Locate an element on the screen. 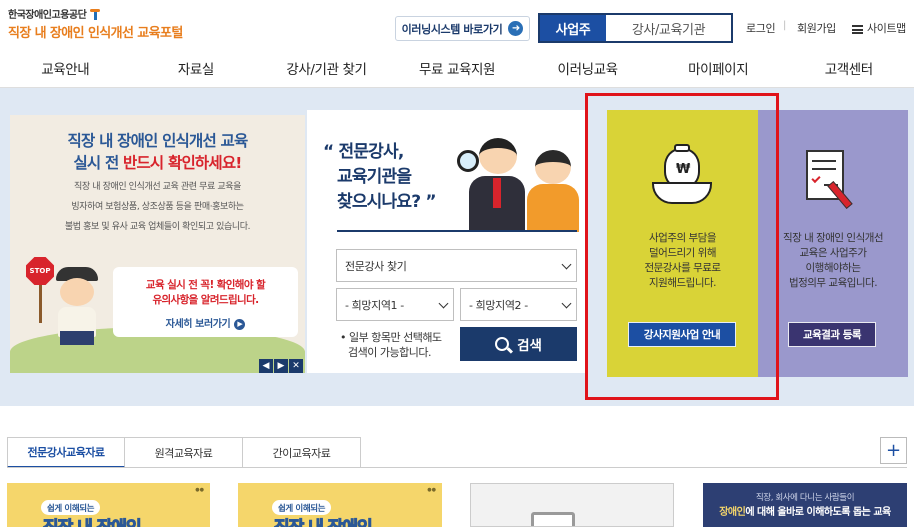 The image size is (914, 527). next-slide-button: ▶ is located at coordinates (281, 366).